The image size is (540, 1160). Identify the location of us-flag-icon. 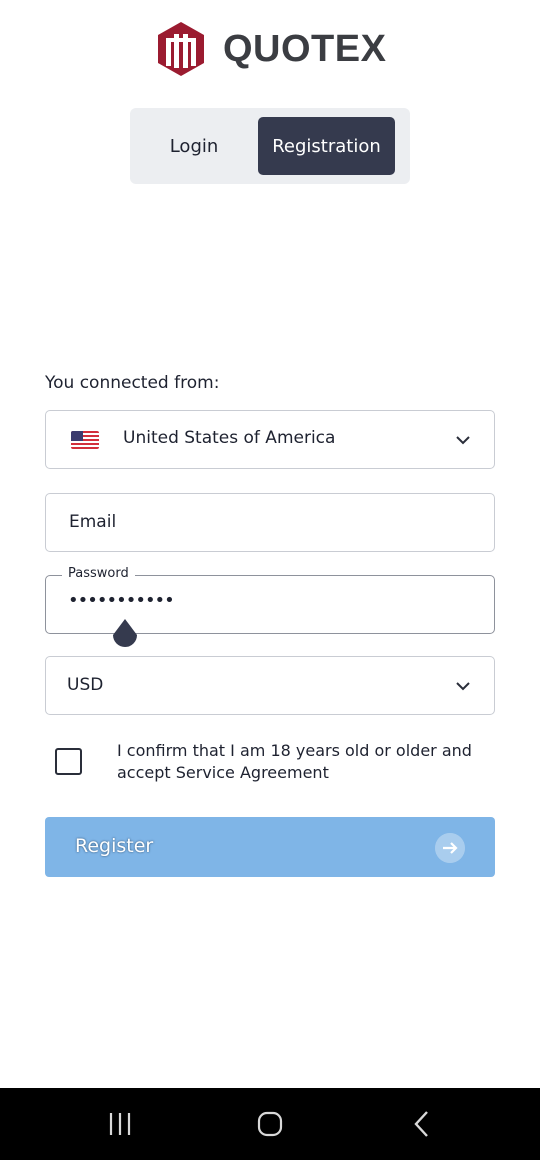
(85, 440).